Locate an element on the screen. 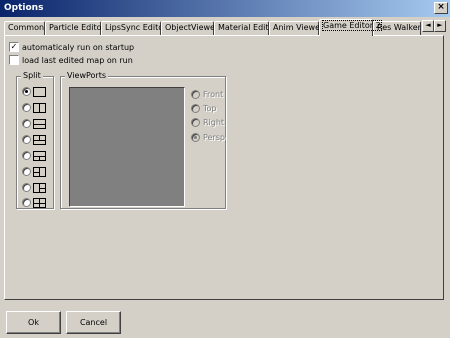  arrow-right-icon: ► is located at coordinates (440, 25).